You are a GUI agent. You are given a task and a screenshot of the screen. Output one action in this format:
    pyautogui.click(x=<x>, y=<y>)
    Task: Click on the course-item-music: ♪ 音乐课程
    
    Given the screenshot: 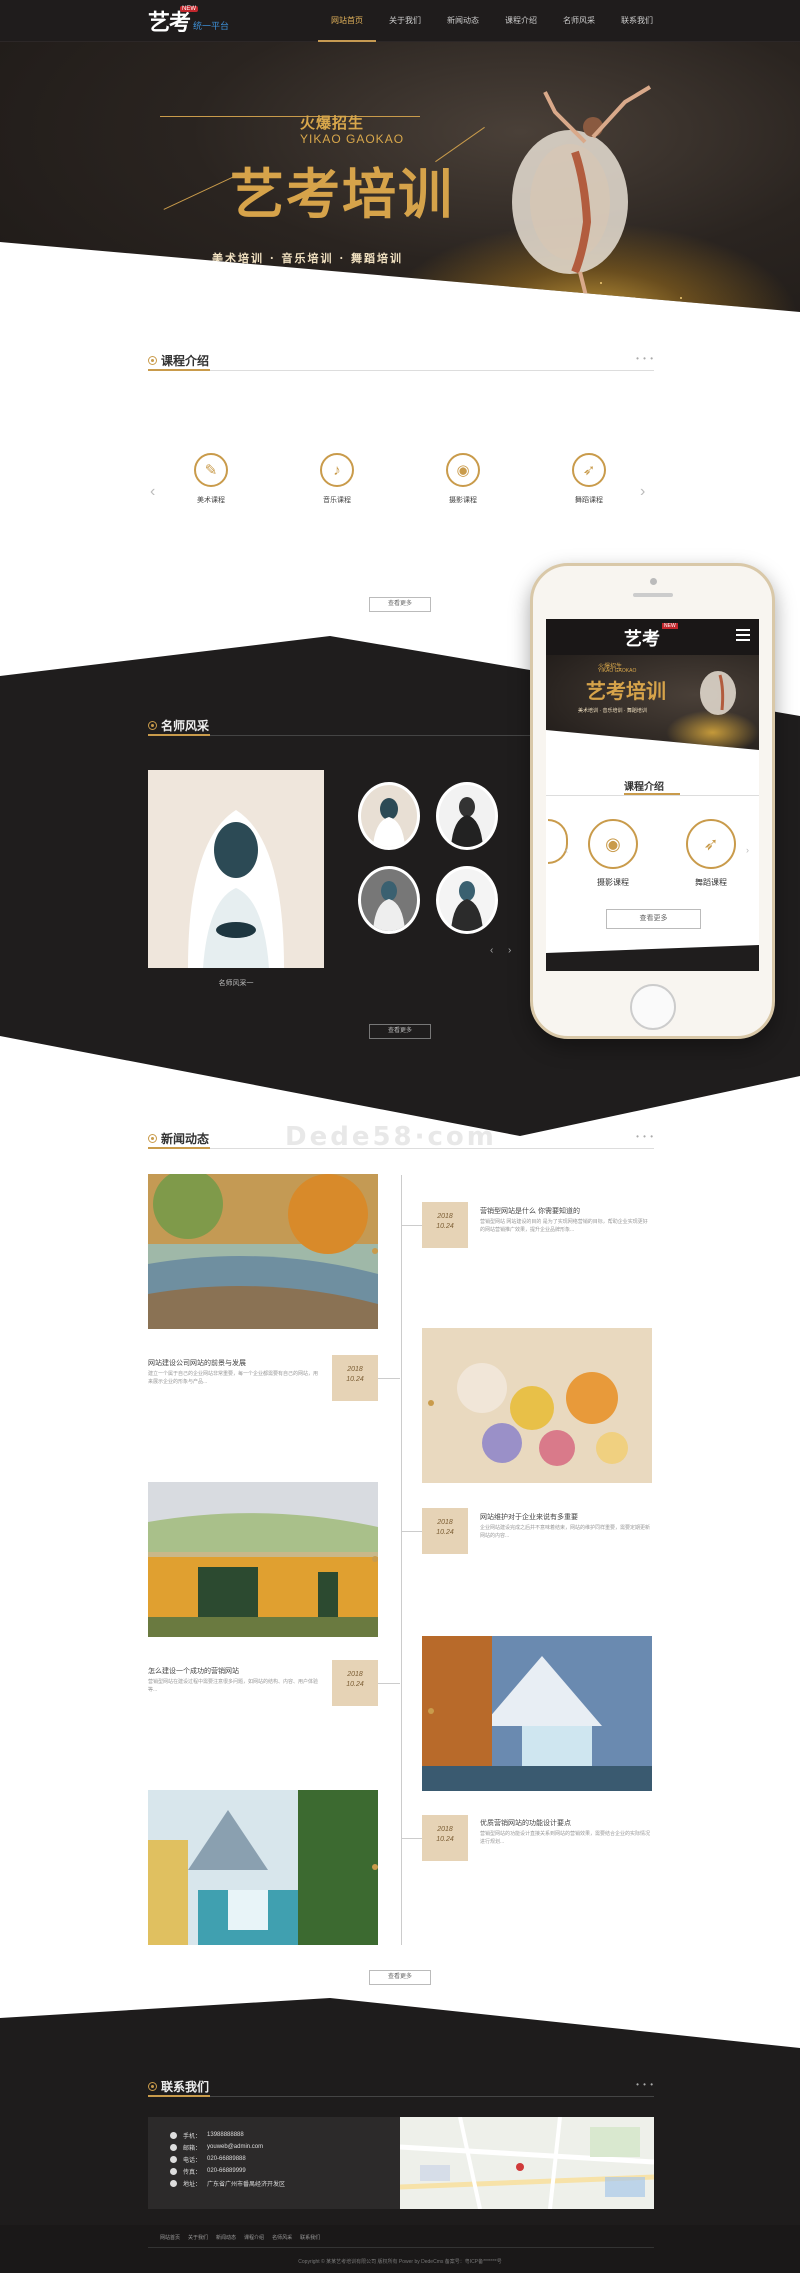 What is the action you would take?
    pyautogui.click(x=337, y=479)
    